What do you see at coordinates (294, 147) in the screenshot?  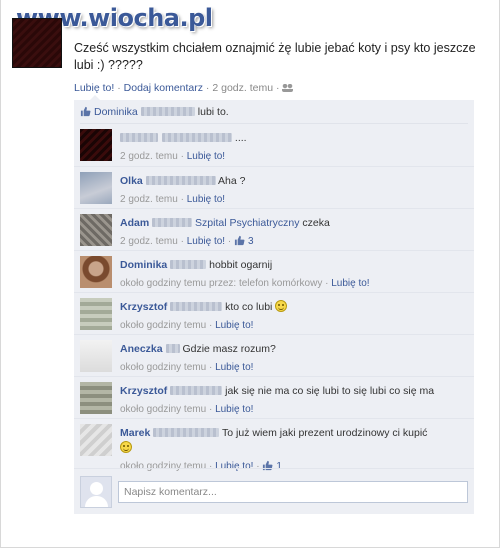 I see `comment-body: .... 2 godz. temu · Lubię to!` at bounding box center [294, 147].